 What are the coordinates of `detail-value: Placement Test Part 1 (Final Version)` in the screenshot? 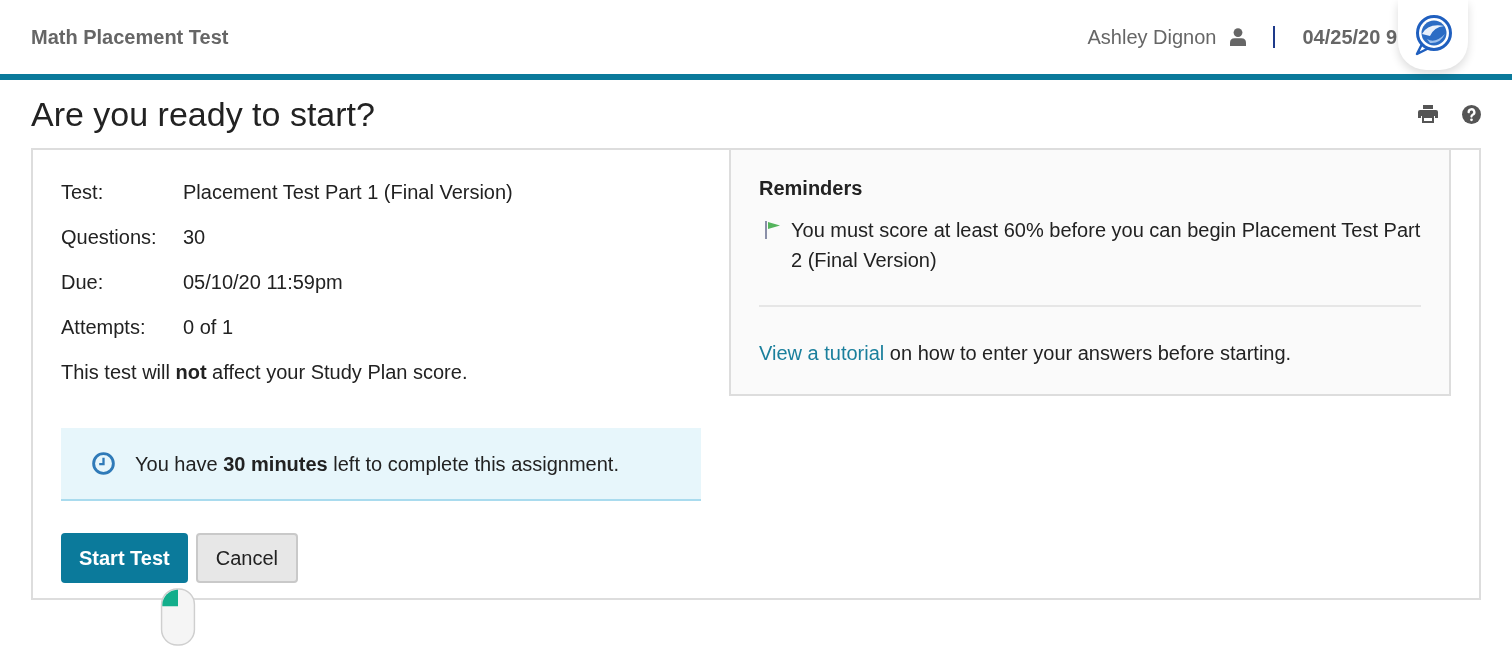 It's located at (348, 192).